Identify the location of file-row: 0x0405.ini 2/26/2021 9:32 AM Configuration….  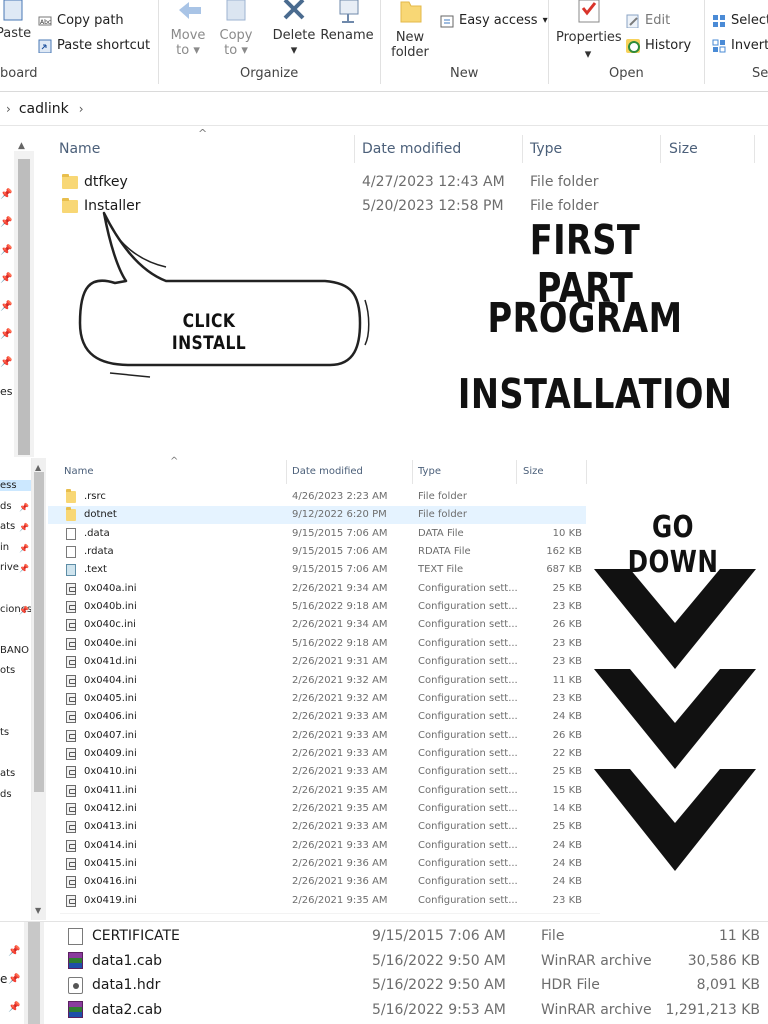
(317, 699).